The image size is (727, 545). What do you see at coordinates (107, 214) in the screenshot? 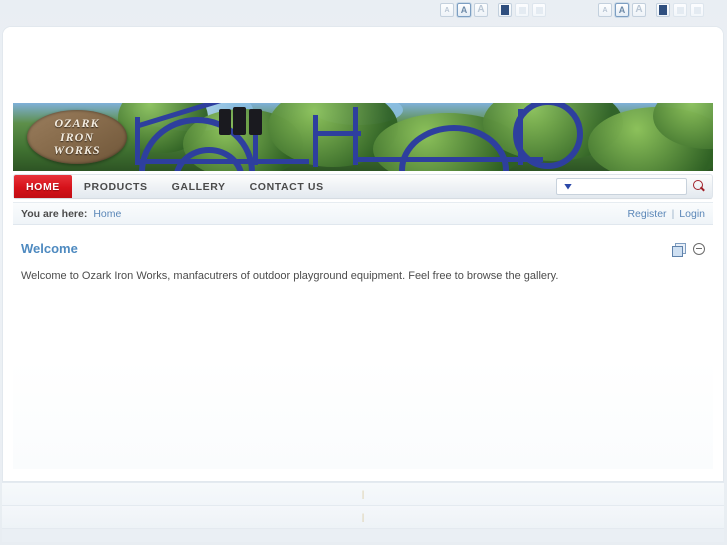
I see `breadcrumb-current: Home` at bounding box center [107, 214].